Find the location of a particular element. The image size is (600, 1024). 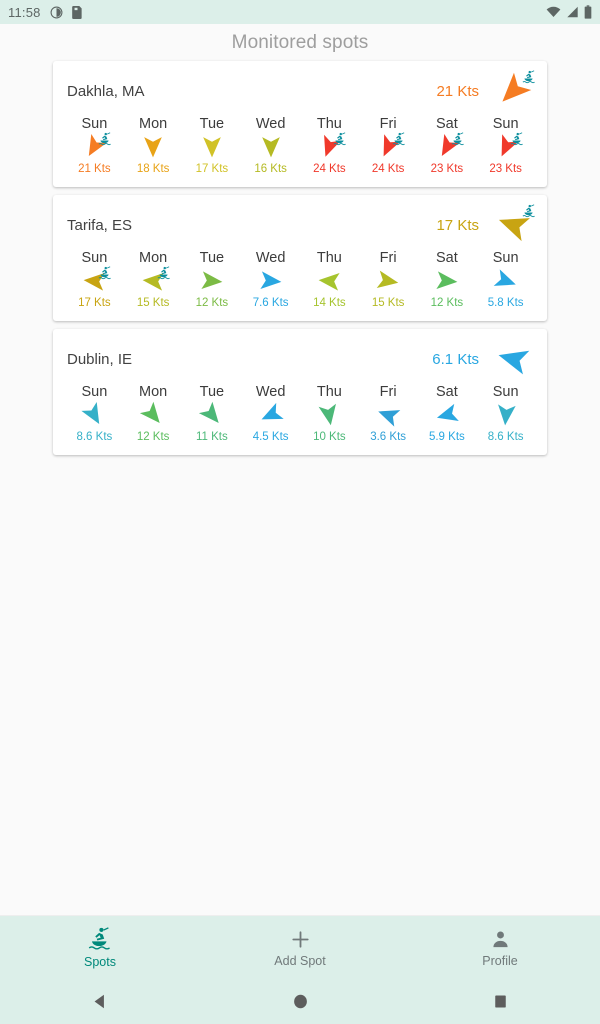

spot-name: Dakhla, MA is located at coordinates (106, 91).